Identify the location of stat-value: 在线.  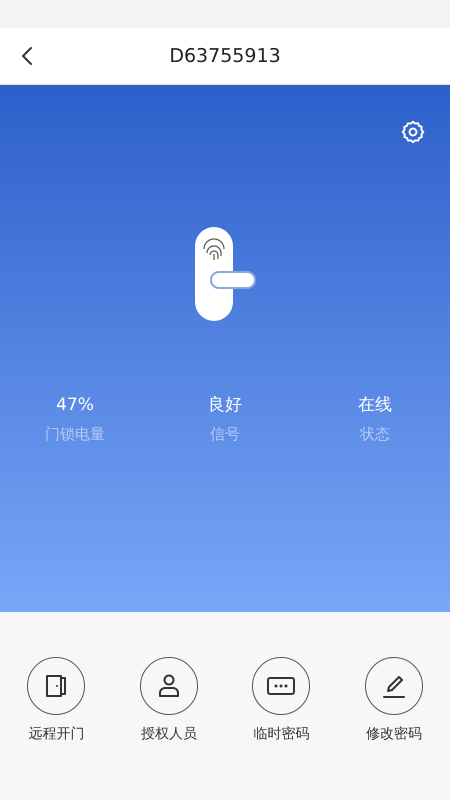
(375, 405).